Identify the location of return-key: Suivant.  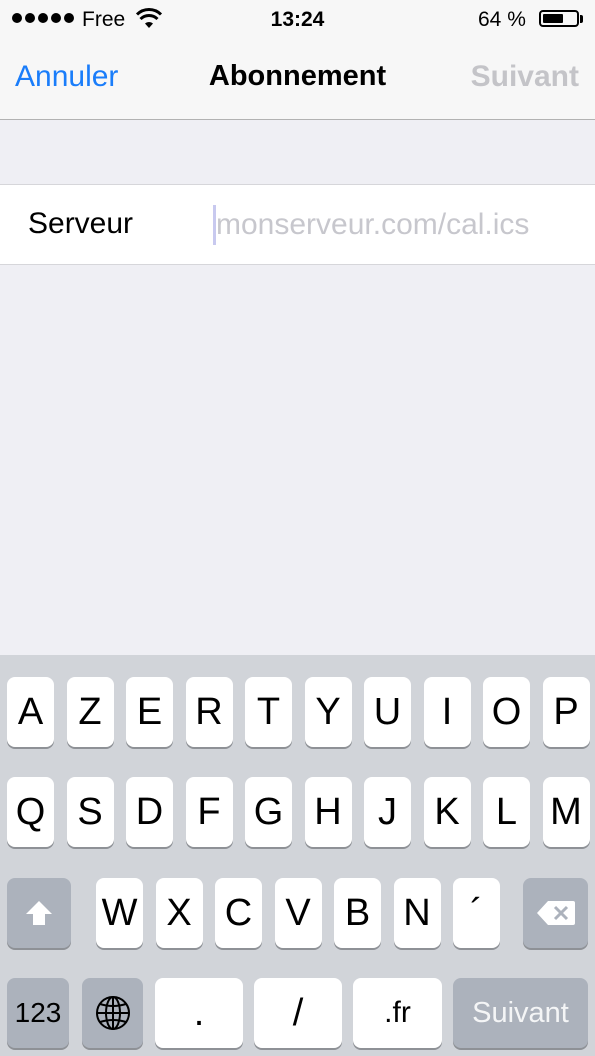
(520, 1013).